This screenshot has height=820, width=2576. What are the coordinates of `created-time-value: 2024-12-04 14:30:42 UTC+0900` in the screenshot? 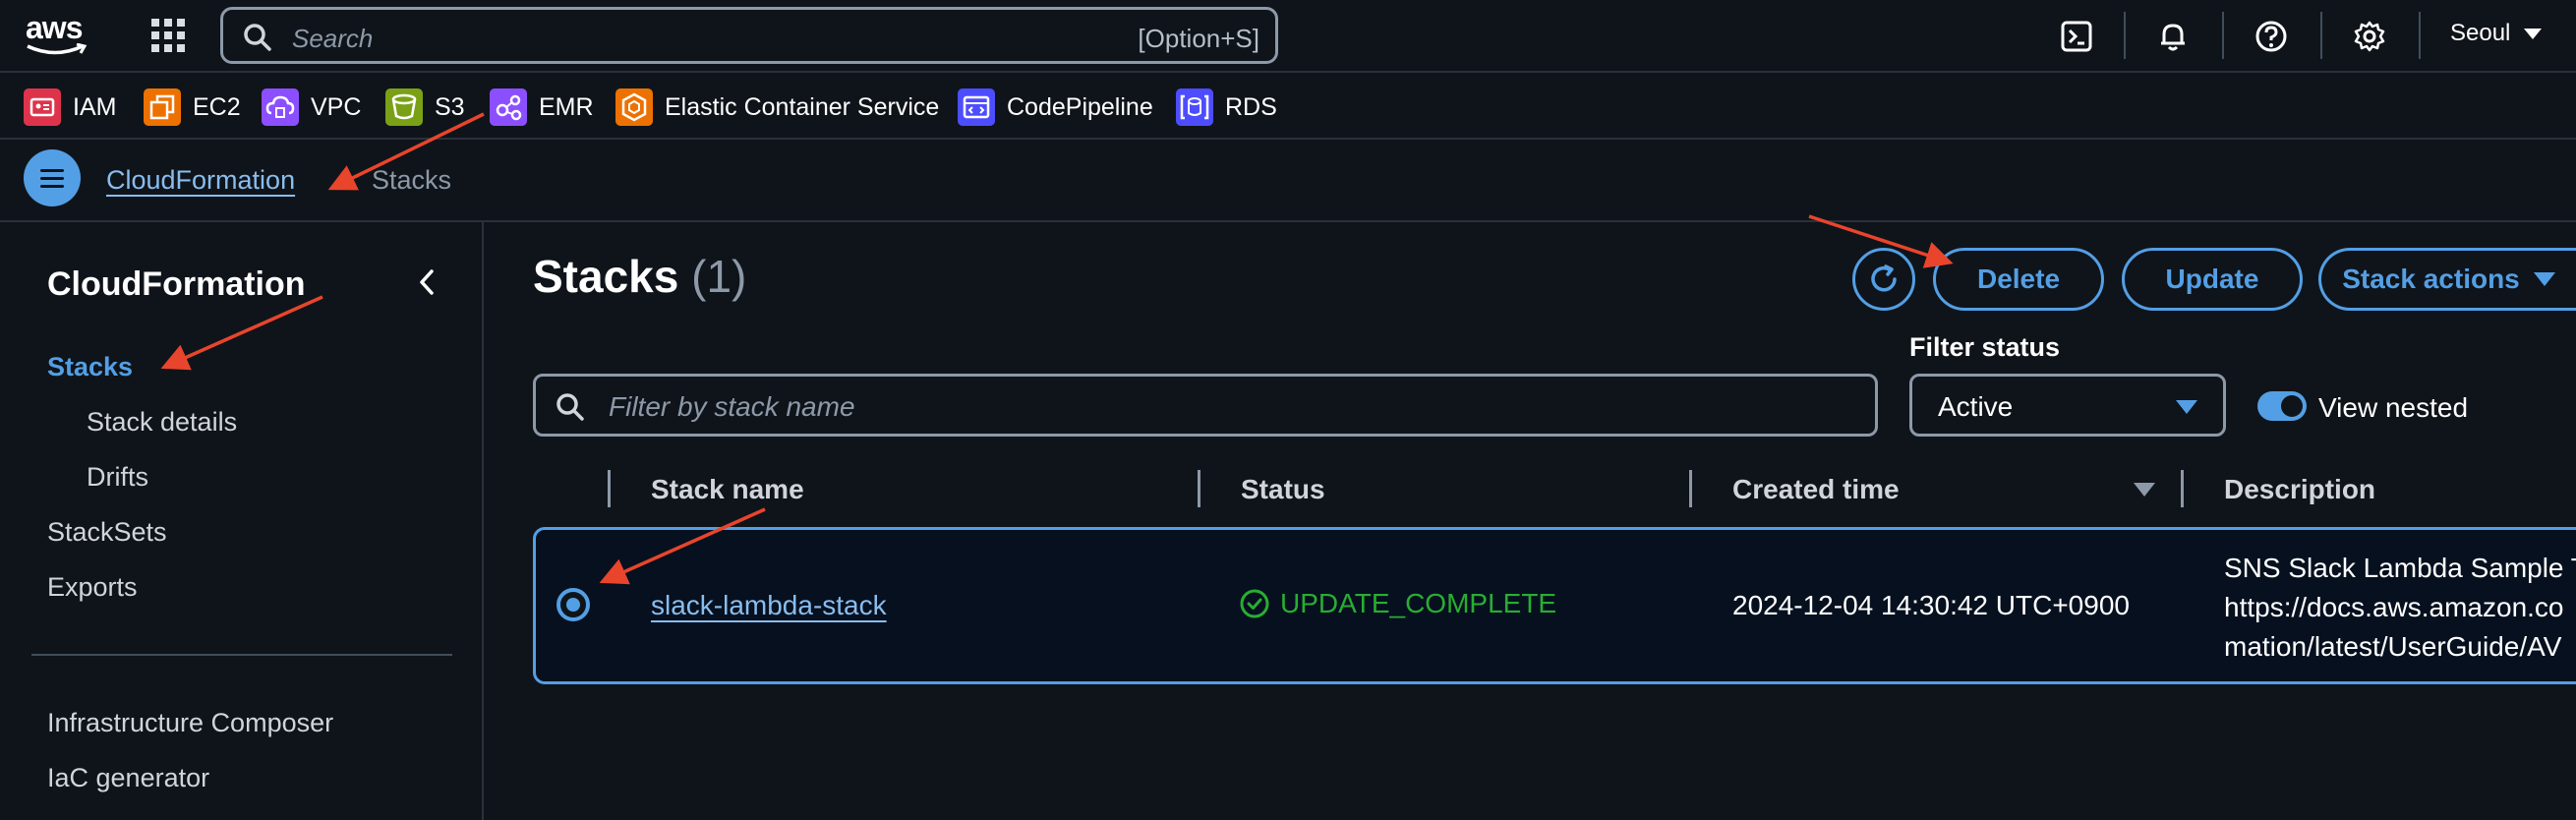 It's located at (1931, 605).